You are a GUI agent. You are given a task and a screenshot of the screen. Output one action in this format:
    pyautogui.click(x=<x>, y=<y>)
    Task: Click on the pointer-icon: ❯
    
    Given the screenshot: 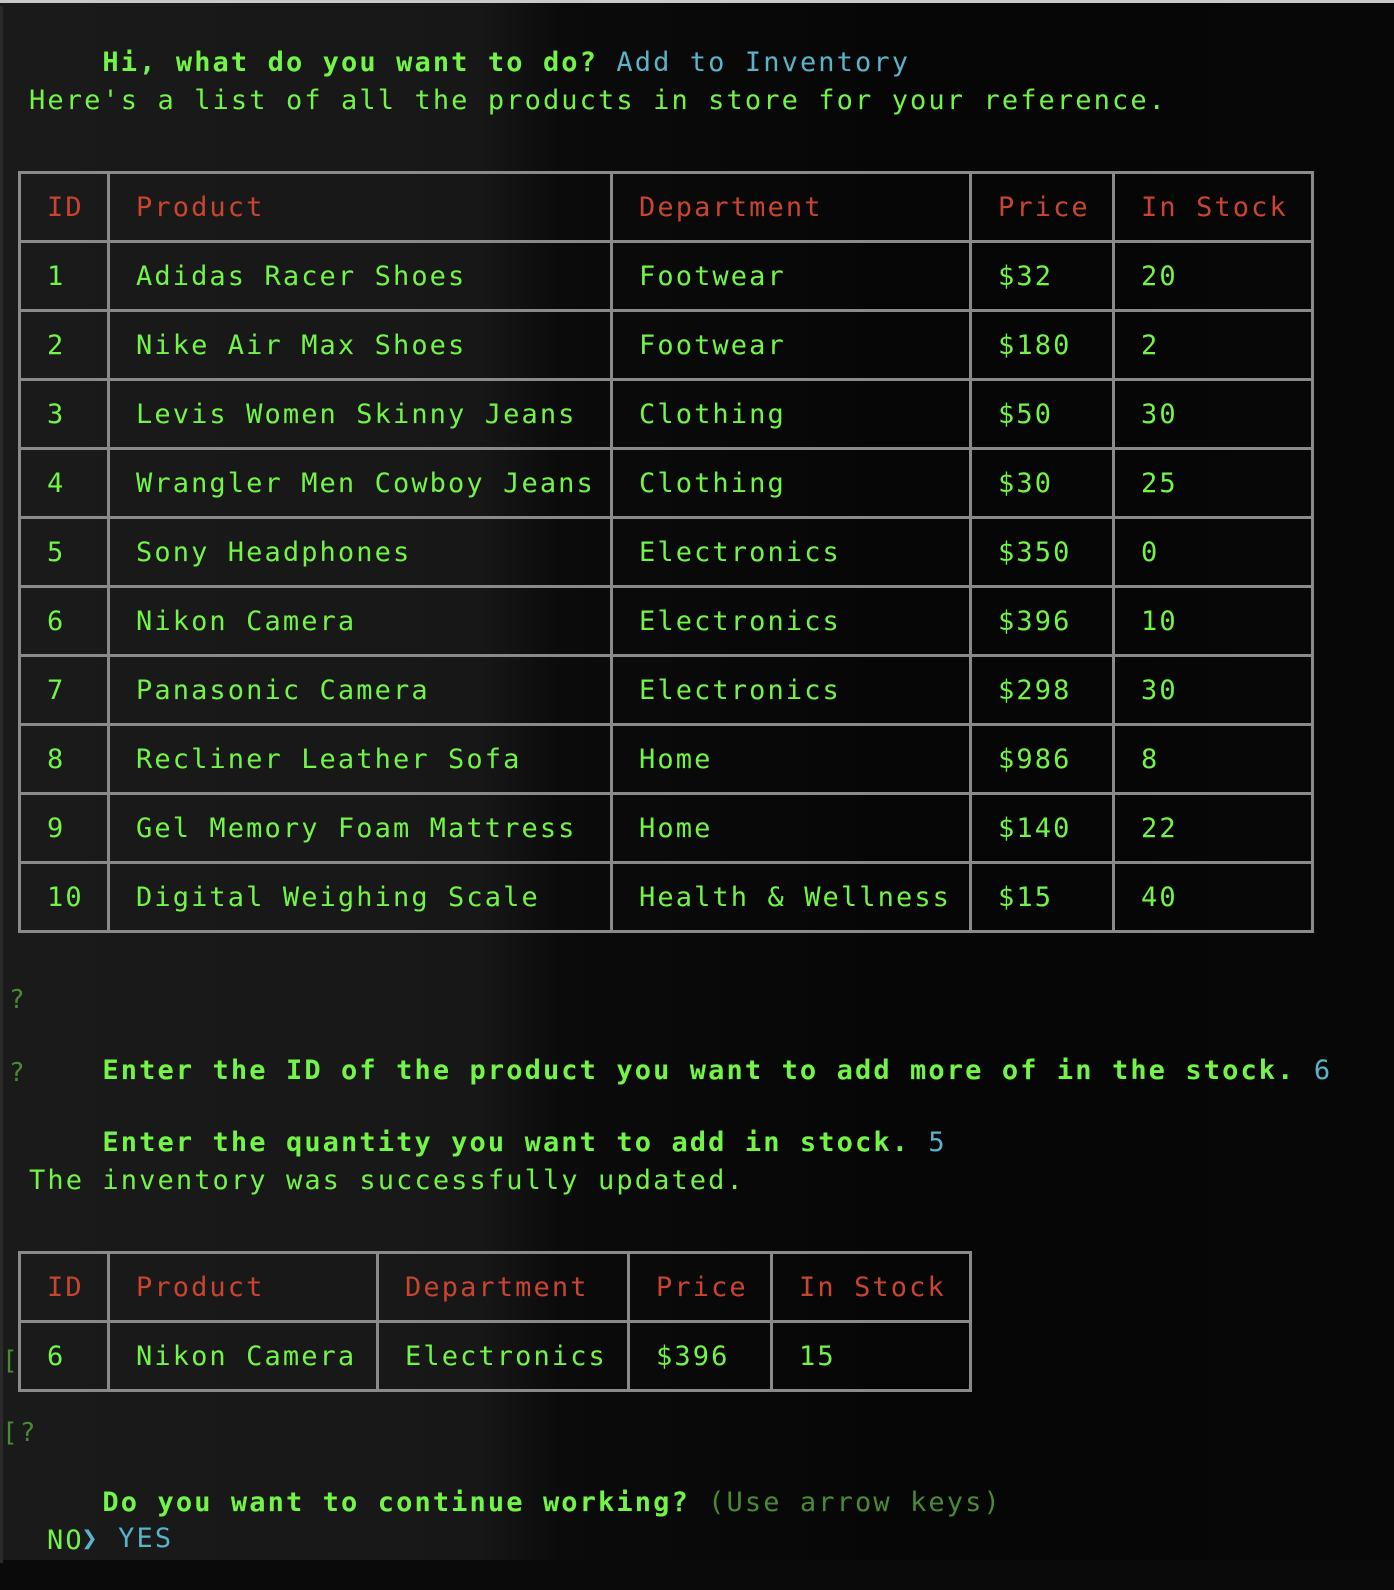 What is the action you would take?
    pyautogui.click(x=90, y=1538)
    